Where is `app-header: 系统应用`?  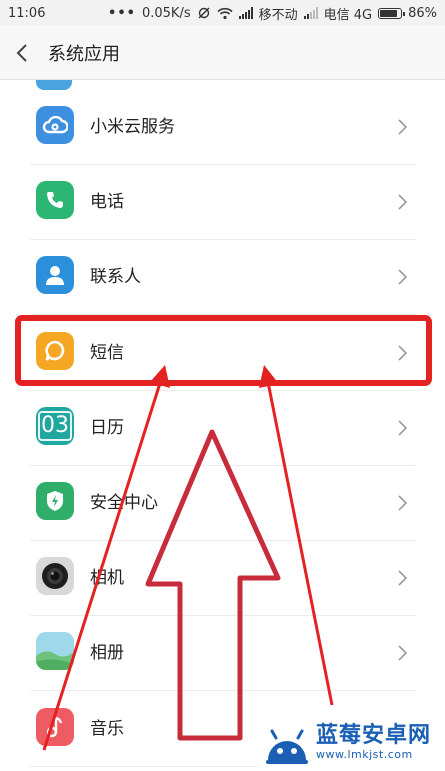
app-header: 系统应用 is located at coordinates (222, 53).